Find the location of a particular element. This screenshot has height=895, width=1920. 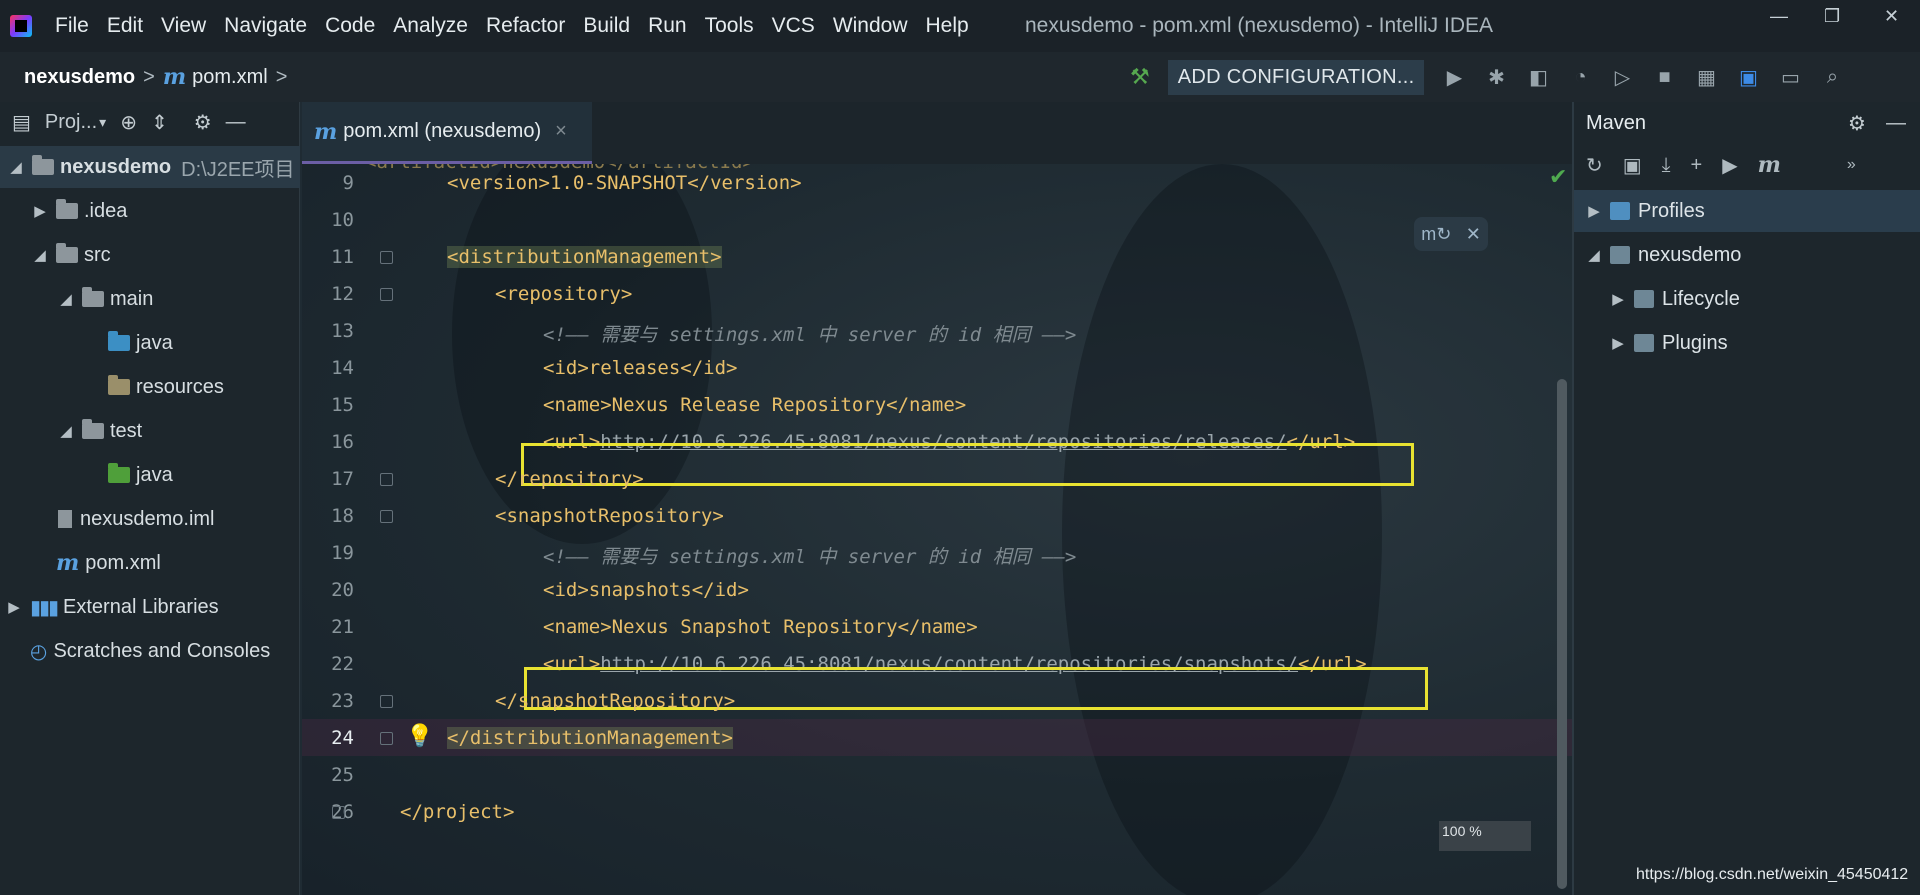

tab-pom-xml: m pom.xml (nexusdemo) × is located at coordinates (447, 133).